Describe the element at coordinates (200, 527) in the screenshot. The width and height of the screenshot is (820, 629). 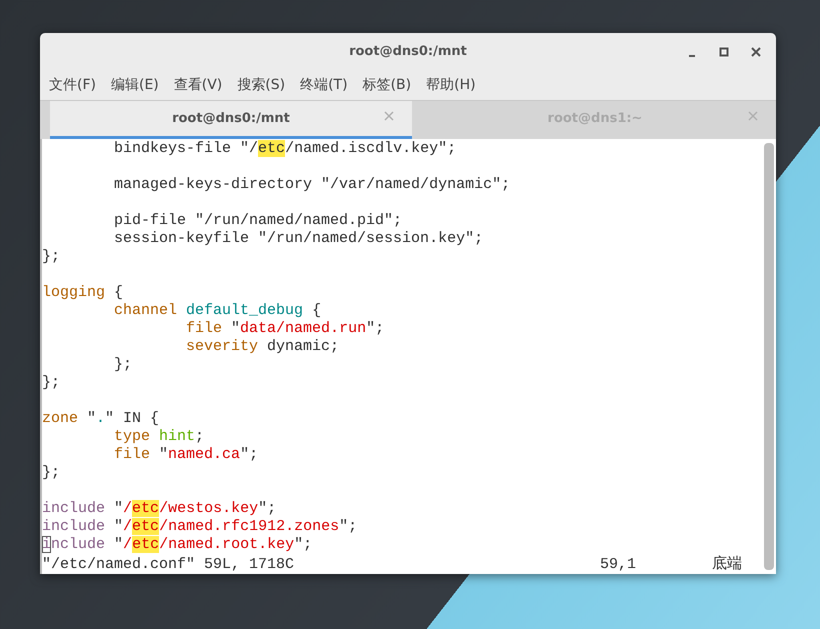
I see `code-line: include "/etc/named.rfc1912.zones";` at that location.